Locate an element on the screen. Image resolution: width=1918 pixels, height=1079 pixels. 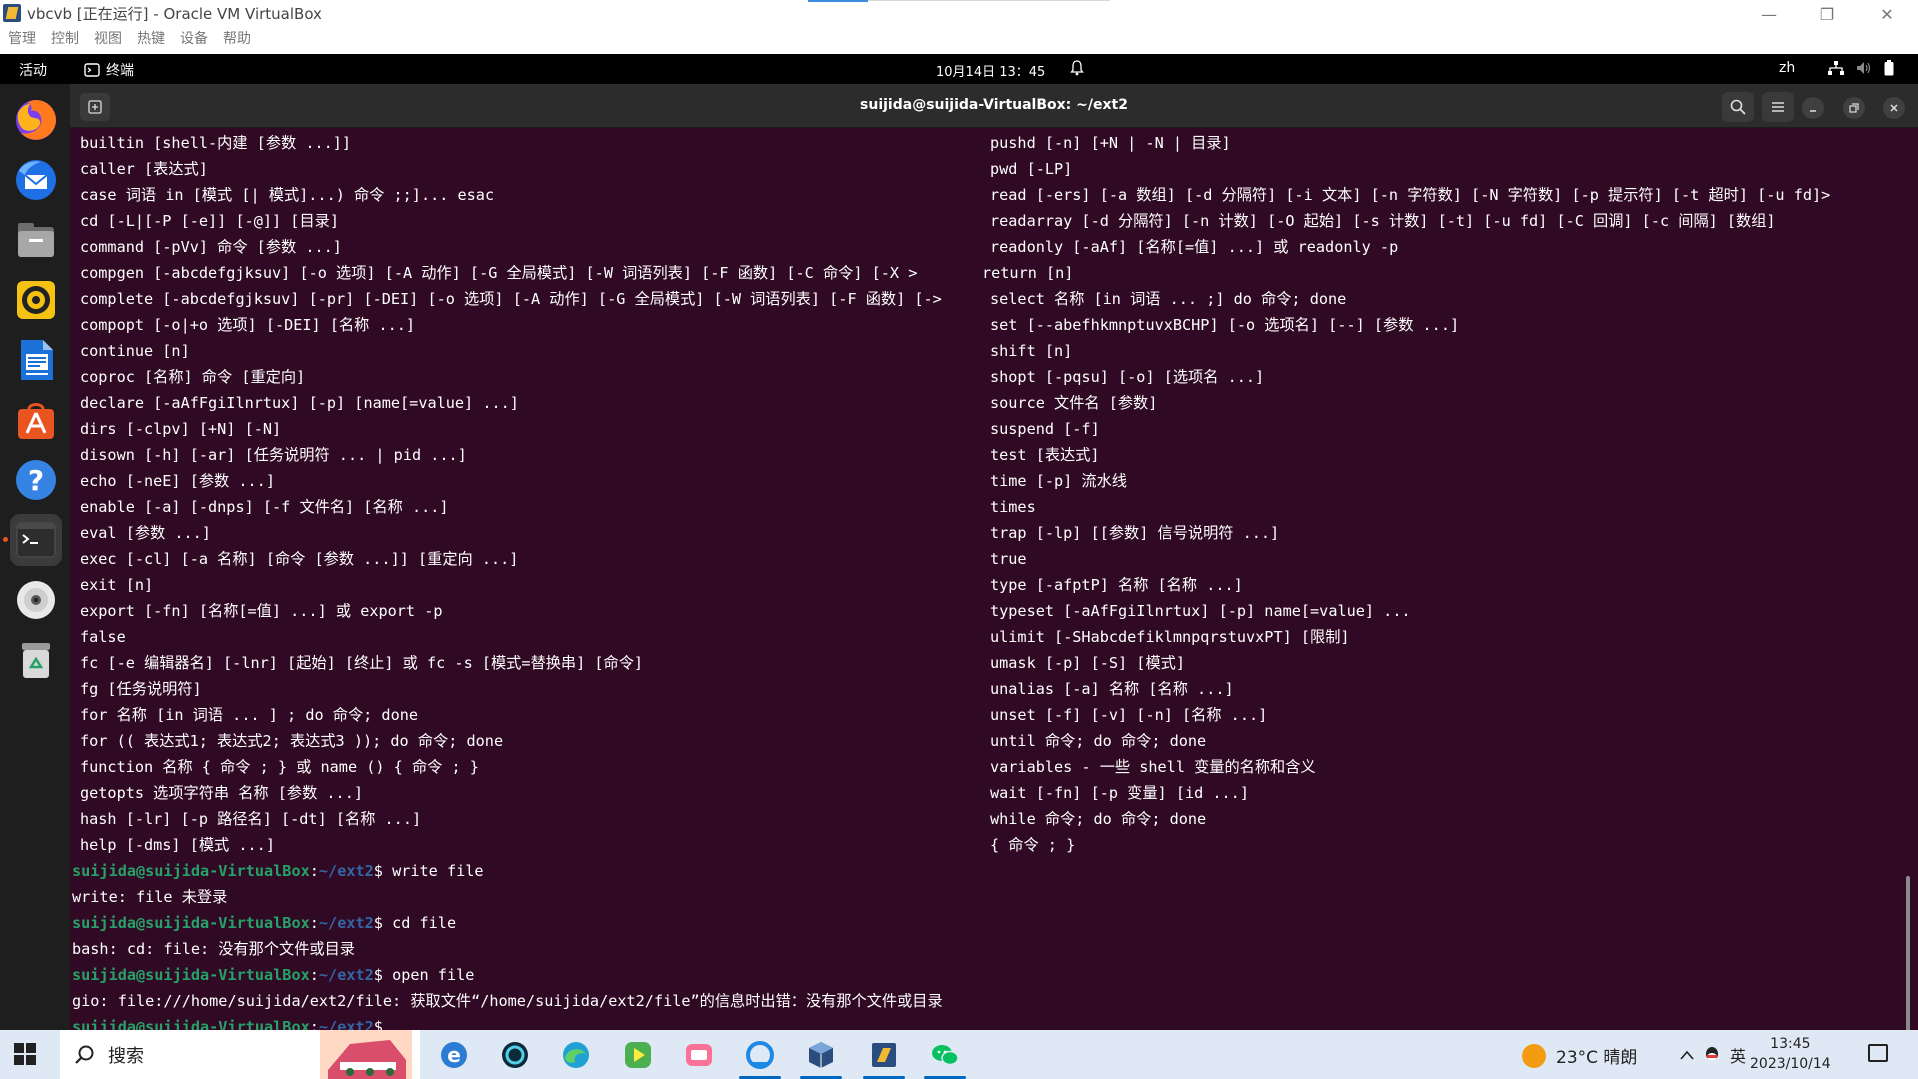
terminal-line: continue [n] is located at coordinates (135, 351).